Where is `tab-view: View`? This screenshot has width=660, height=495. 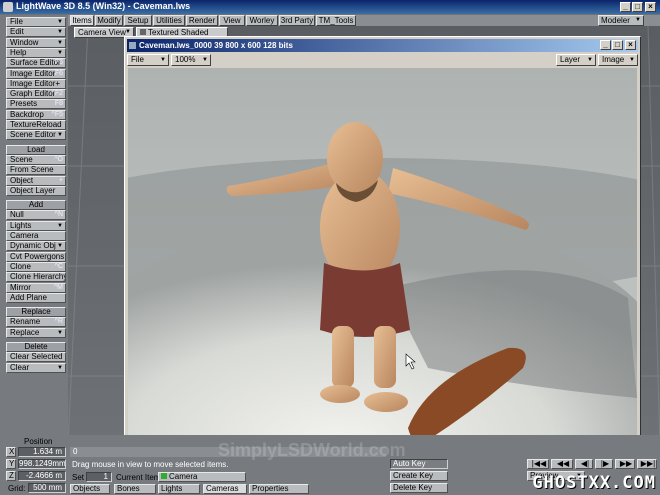 tab-view: View is located at coordinates (232, 20).